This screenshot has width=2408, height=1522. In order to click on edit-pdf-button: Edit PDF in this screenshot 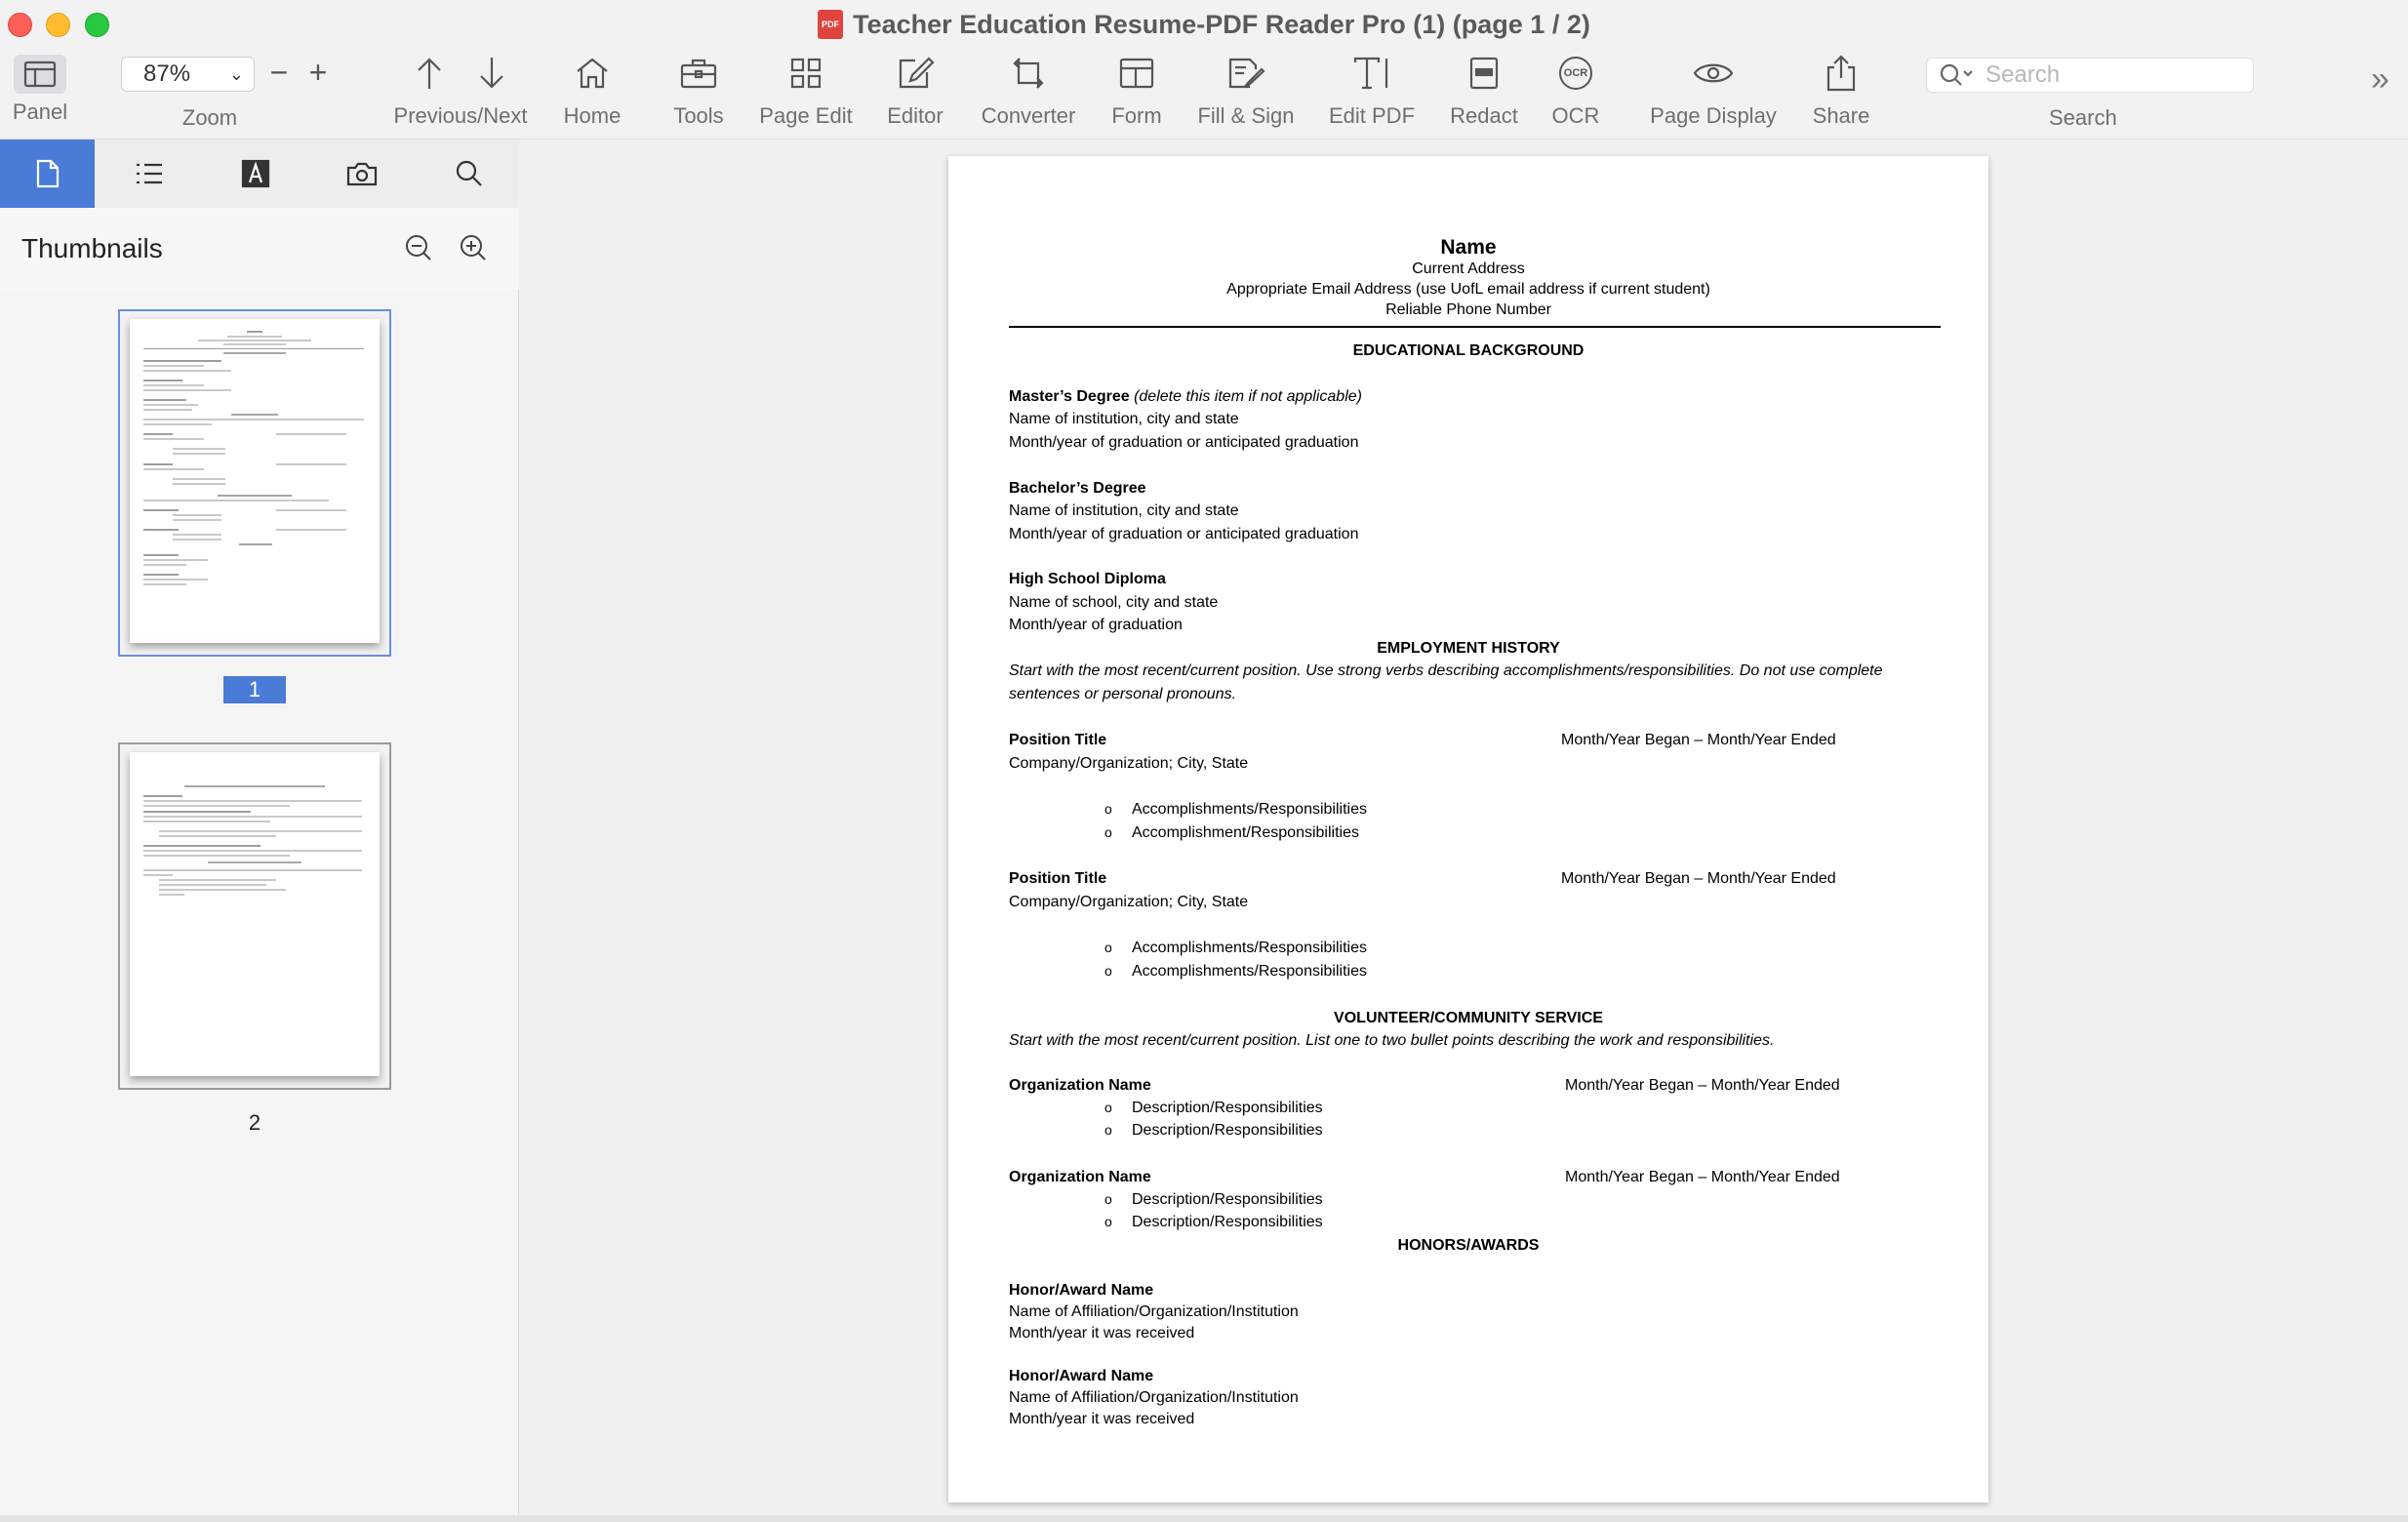, I will do `click(1372, 94)`.